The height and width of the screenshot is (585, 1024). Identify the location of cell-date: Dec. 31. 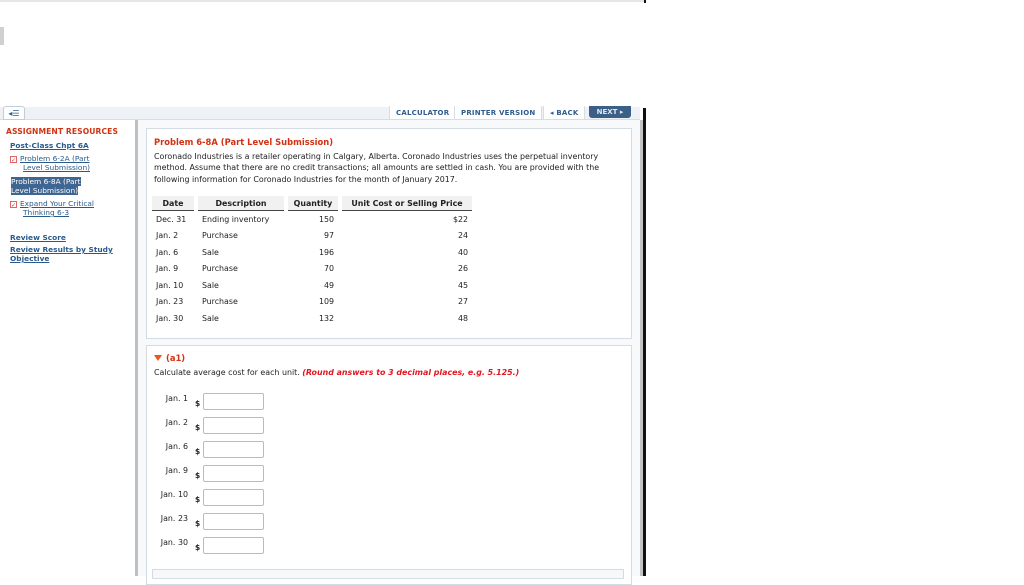
(171, 219).